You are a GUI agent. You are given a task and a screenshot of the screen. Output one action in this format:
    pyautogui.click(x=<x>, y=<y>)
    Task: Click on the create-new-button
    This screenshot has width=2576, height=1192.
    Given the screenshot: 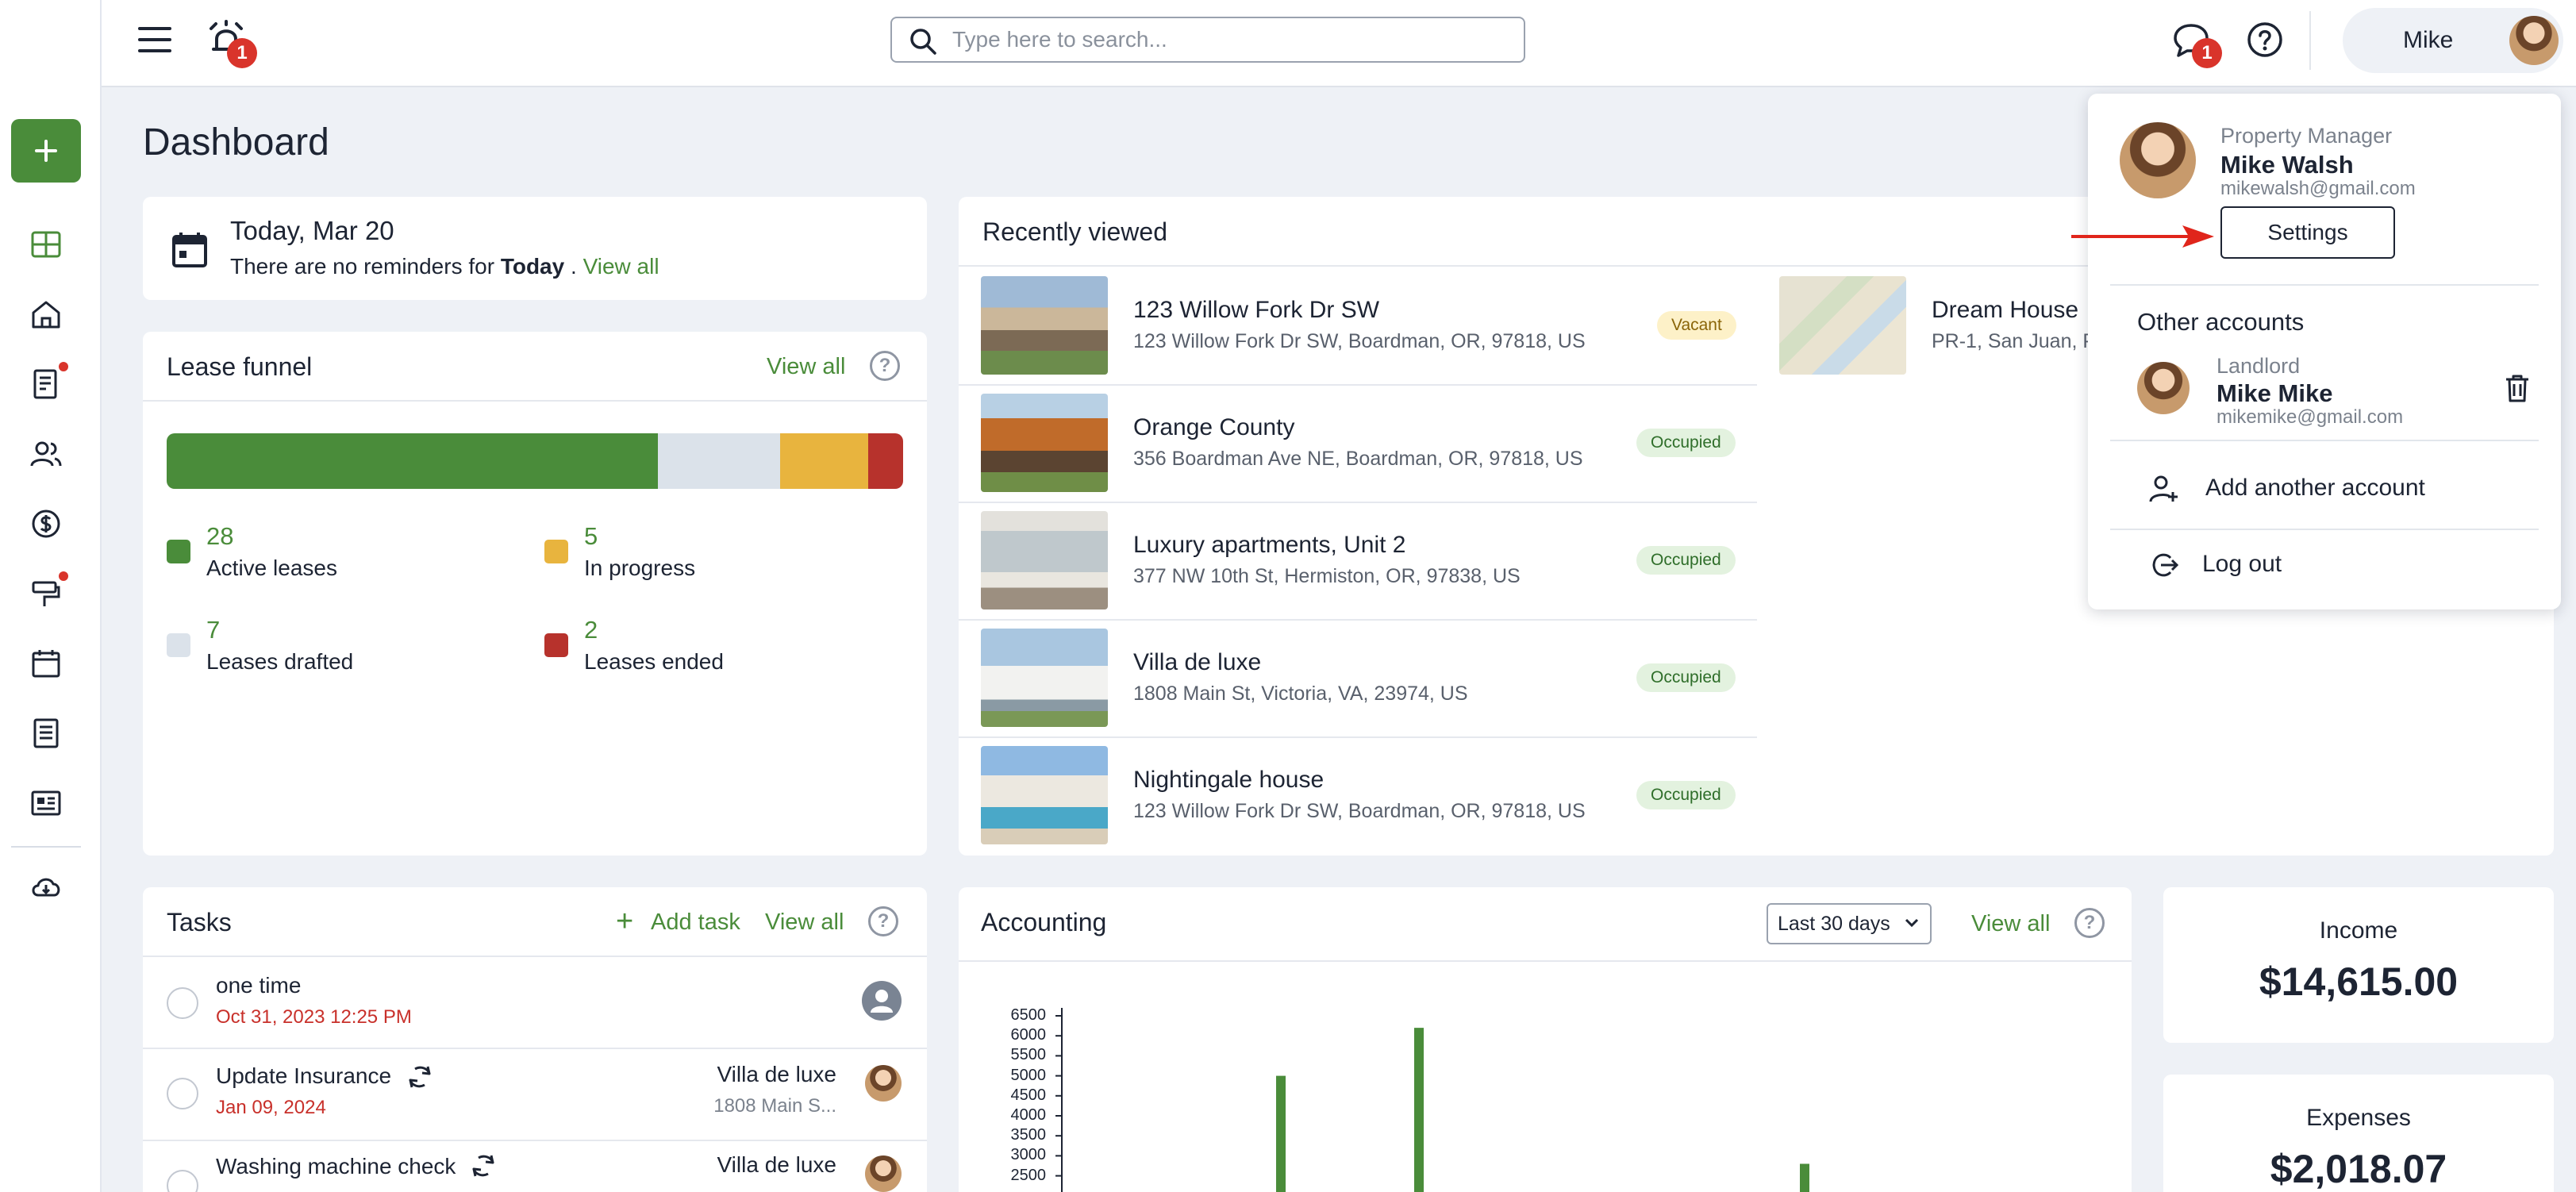 What is the action you would take?
    pyautogui.click(x=46, y=151)
    